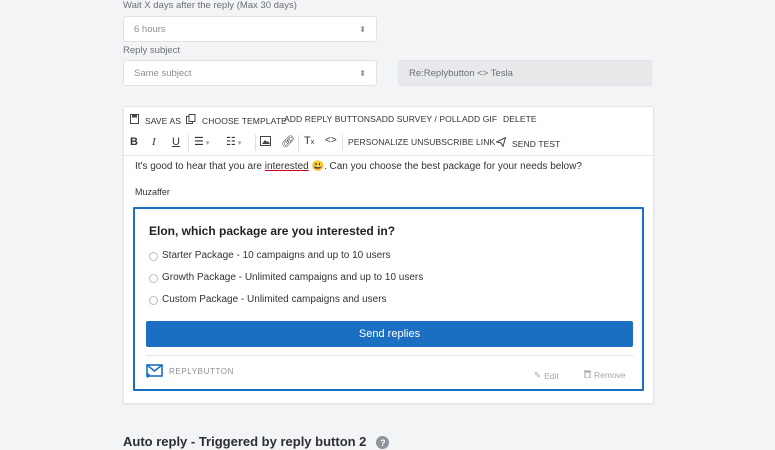 The image size is (775, 450). Describe the element at coordinates (383, 443) in the screenshot. I see `help-icon: ?` at that location.